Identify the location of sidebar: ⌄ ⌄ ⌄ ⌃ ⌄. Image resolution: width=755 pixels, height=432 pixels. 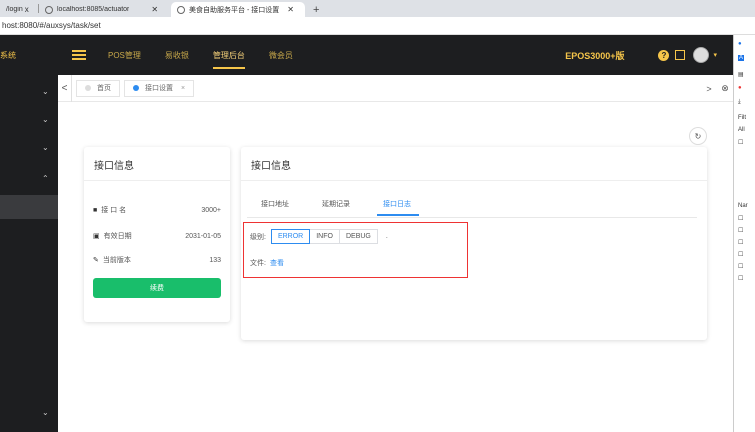
(29, 253).